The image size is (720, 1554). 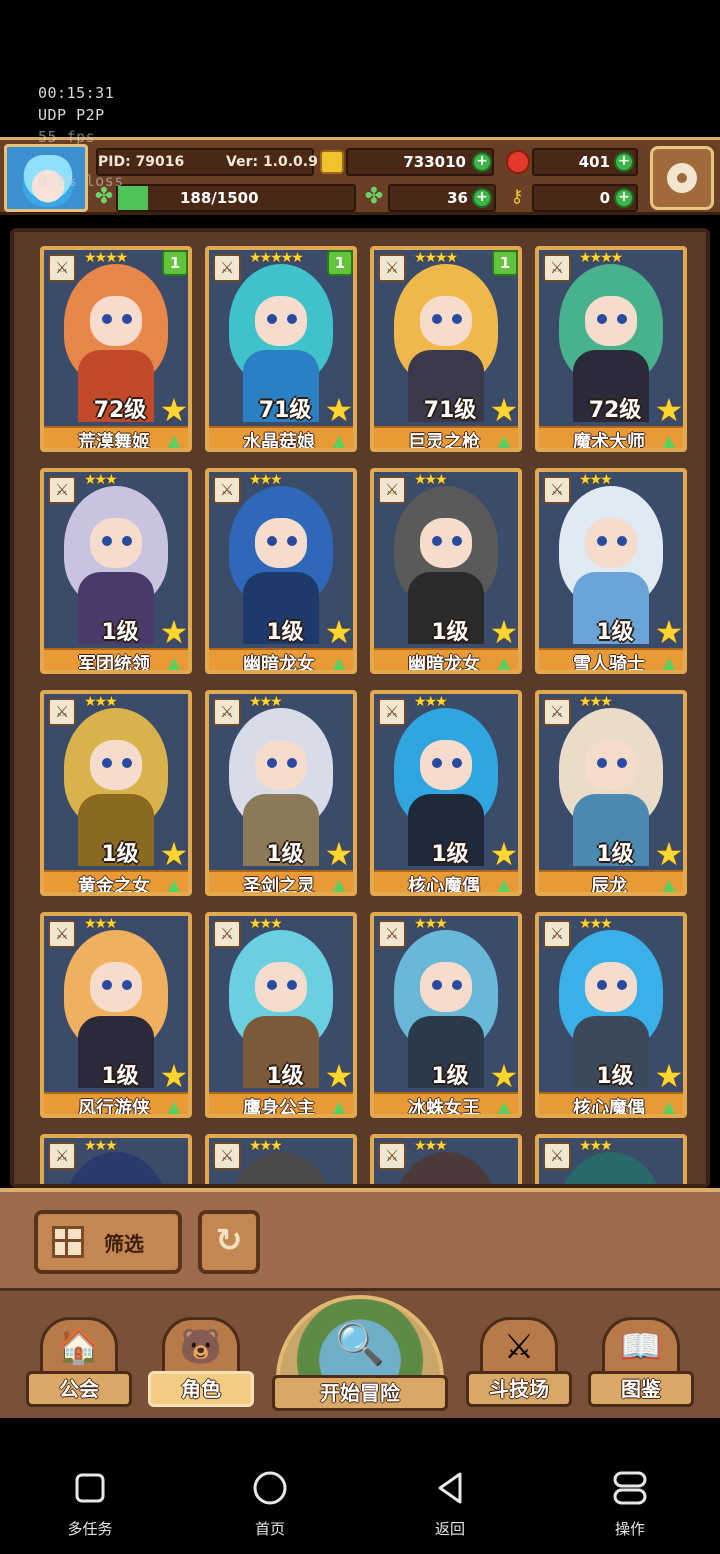 I want to click on hero-card: ⚔ ★★★★ 1 71级 巨灵之枪 ★ ▲, so click(x=446, y=349).